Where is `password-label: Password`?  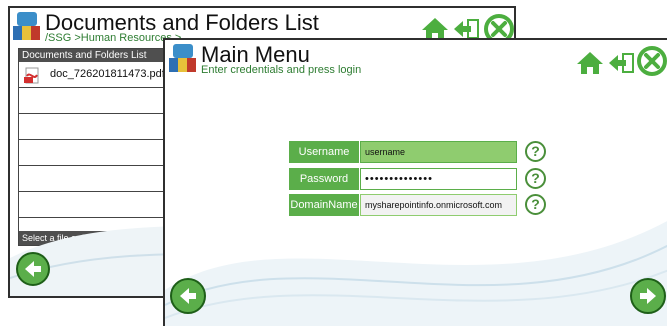 password-label: Password is located at coordinates (324, 179).